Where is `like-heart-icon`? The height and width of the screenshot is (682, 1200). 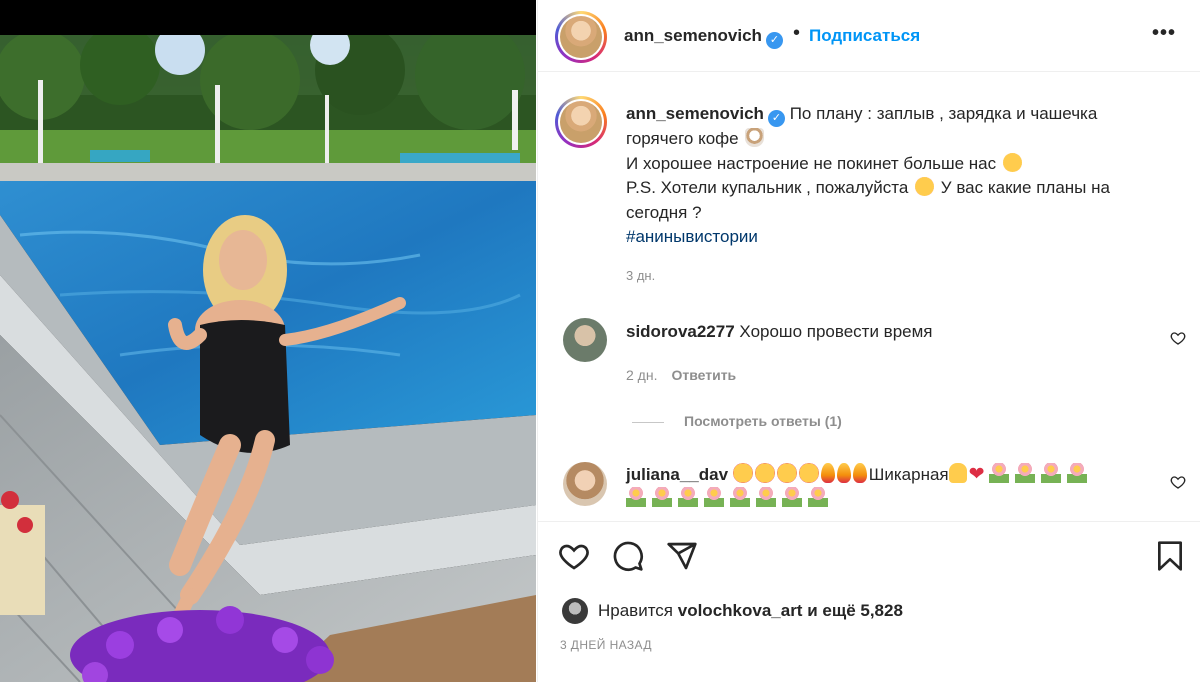
like-heart-icon is located at coordinates (574, 556).